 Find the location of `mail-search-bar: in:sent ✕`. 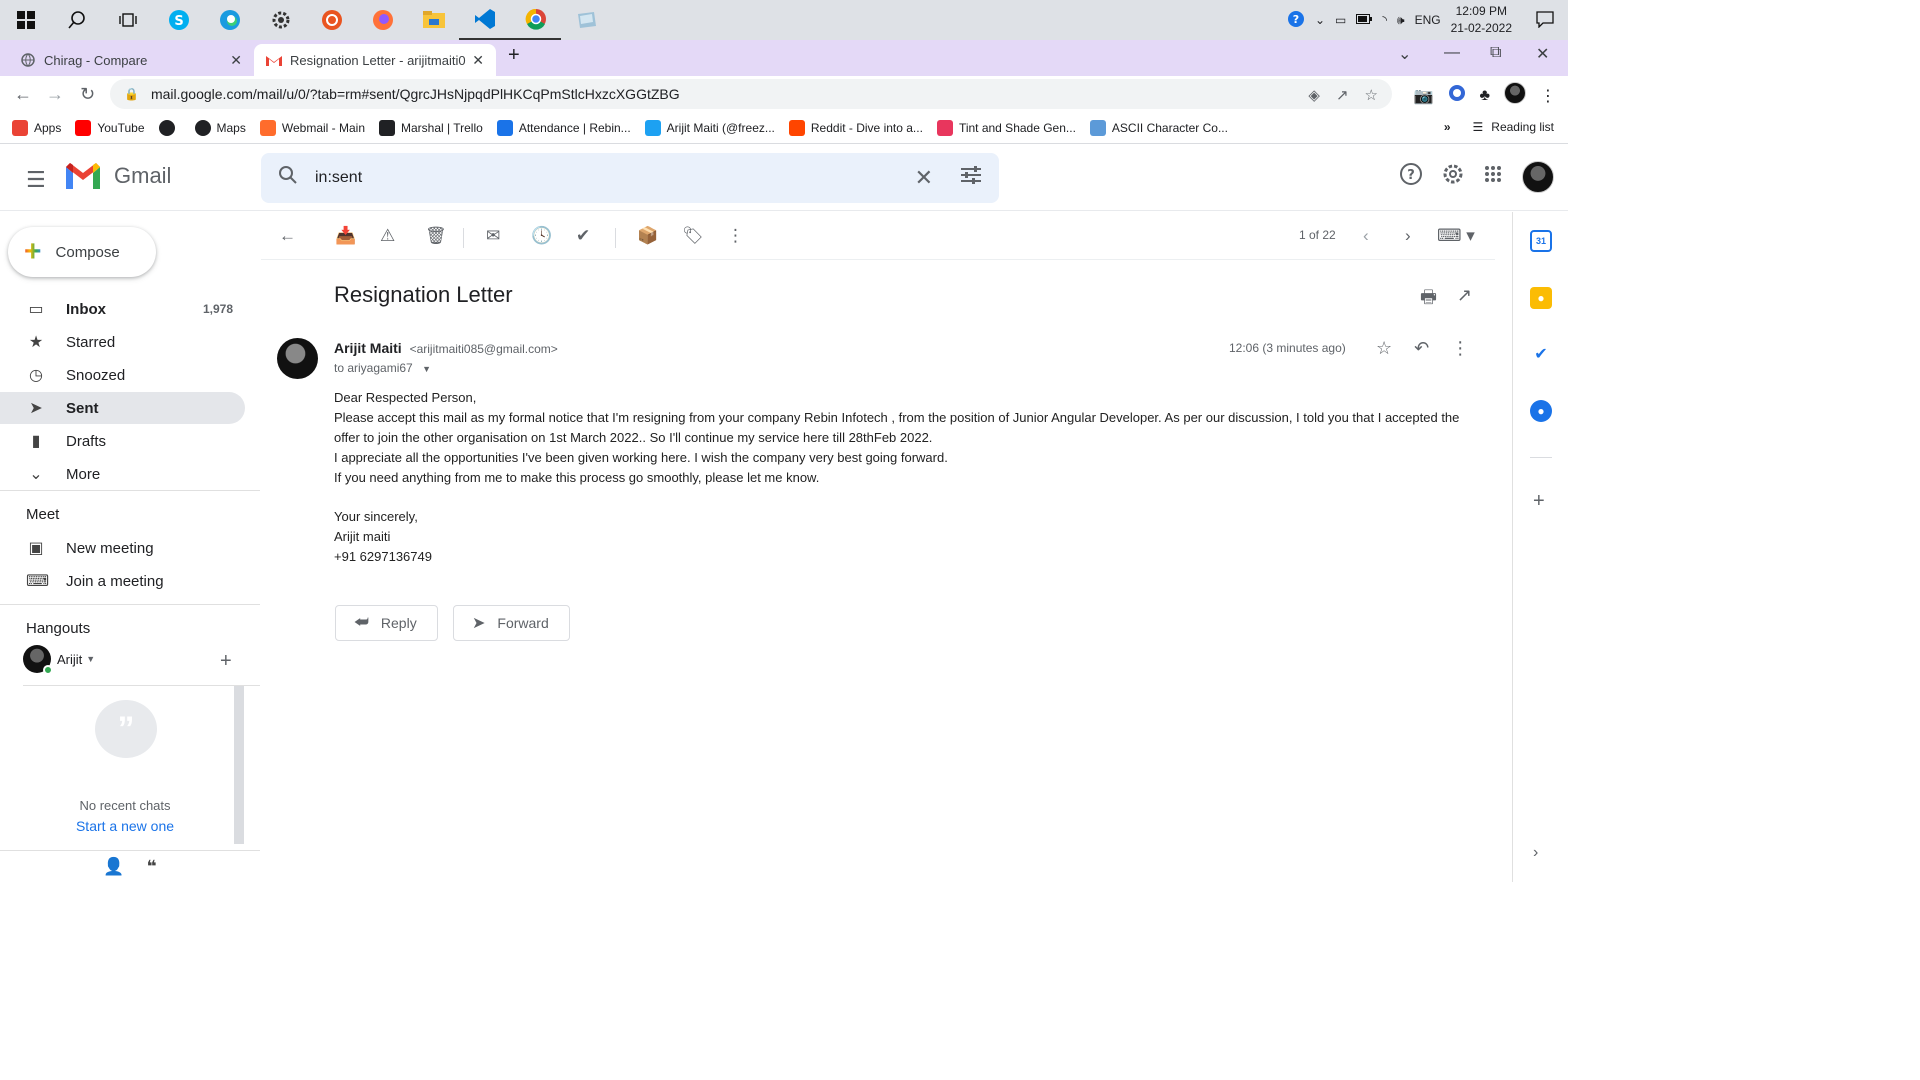

mail-search-bar: in:sent ✕ is located at coordinates (630, 178).